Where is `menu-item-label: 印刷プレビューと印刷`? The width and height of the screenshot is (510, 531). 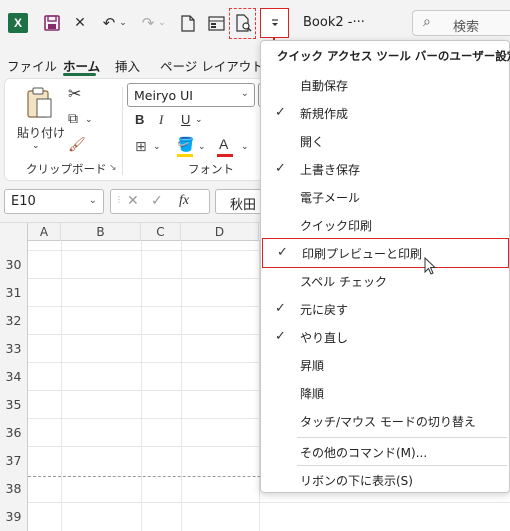
menu-item-label: 印刷プレビューと印刷 is located at coordinates (362, 254).